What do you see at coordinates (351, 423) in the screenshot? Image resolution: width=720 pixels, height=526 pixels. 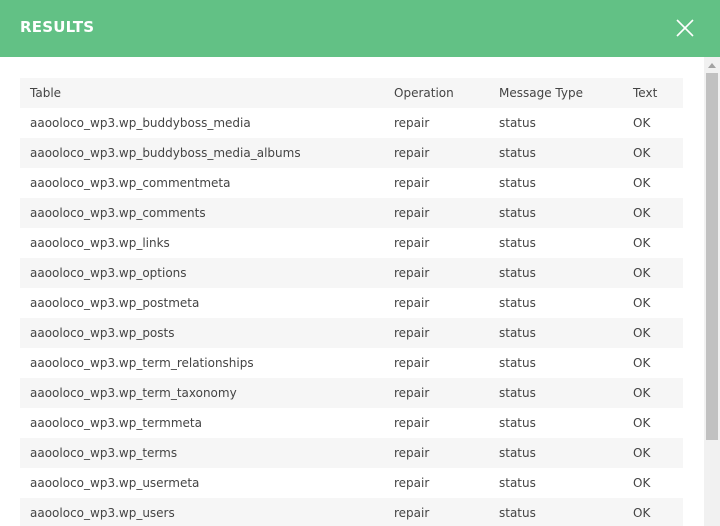 I see `table-row: aaooloco_wp3.wp_termmeta repair status OK` at bounding box center [351, 423].